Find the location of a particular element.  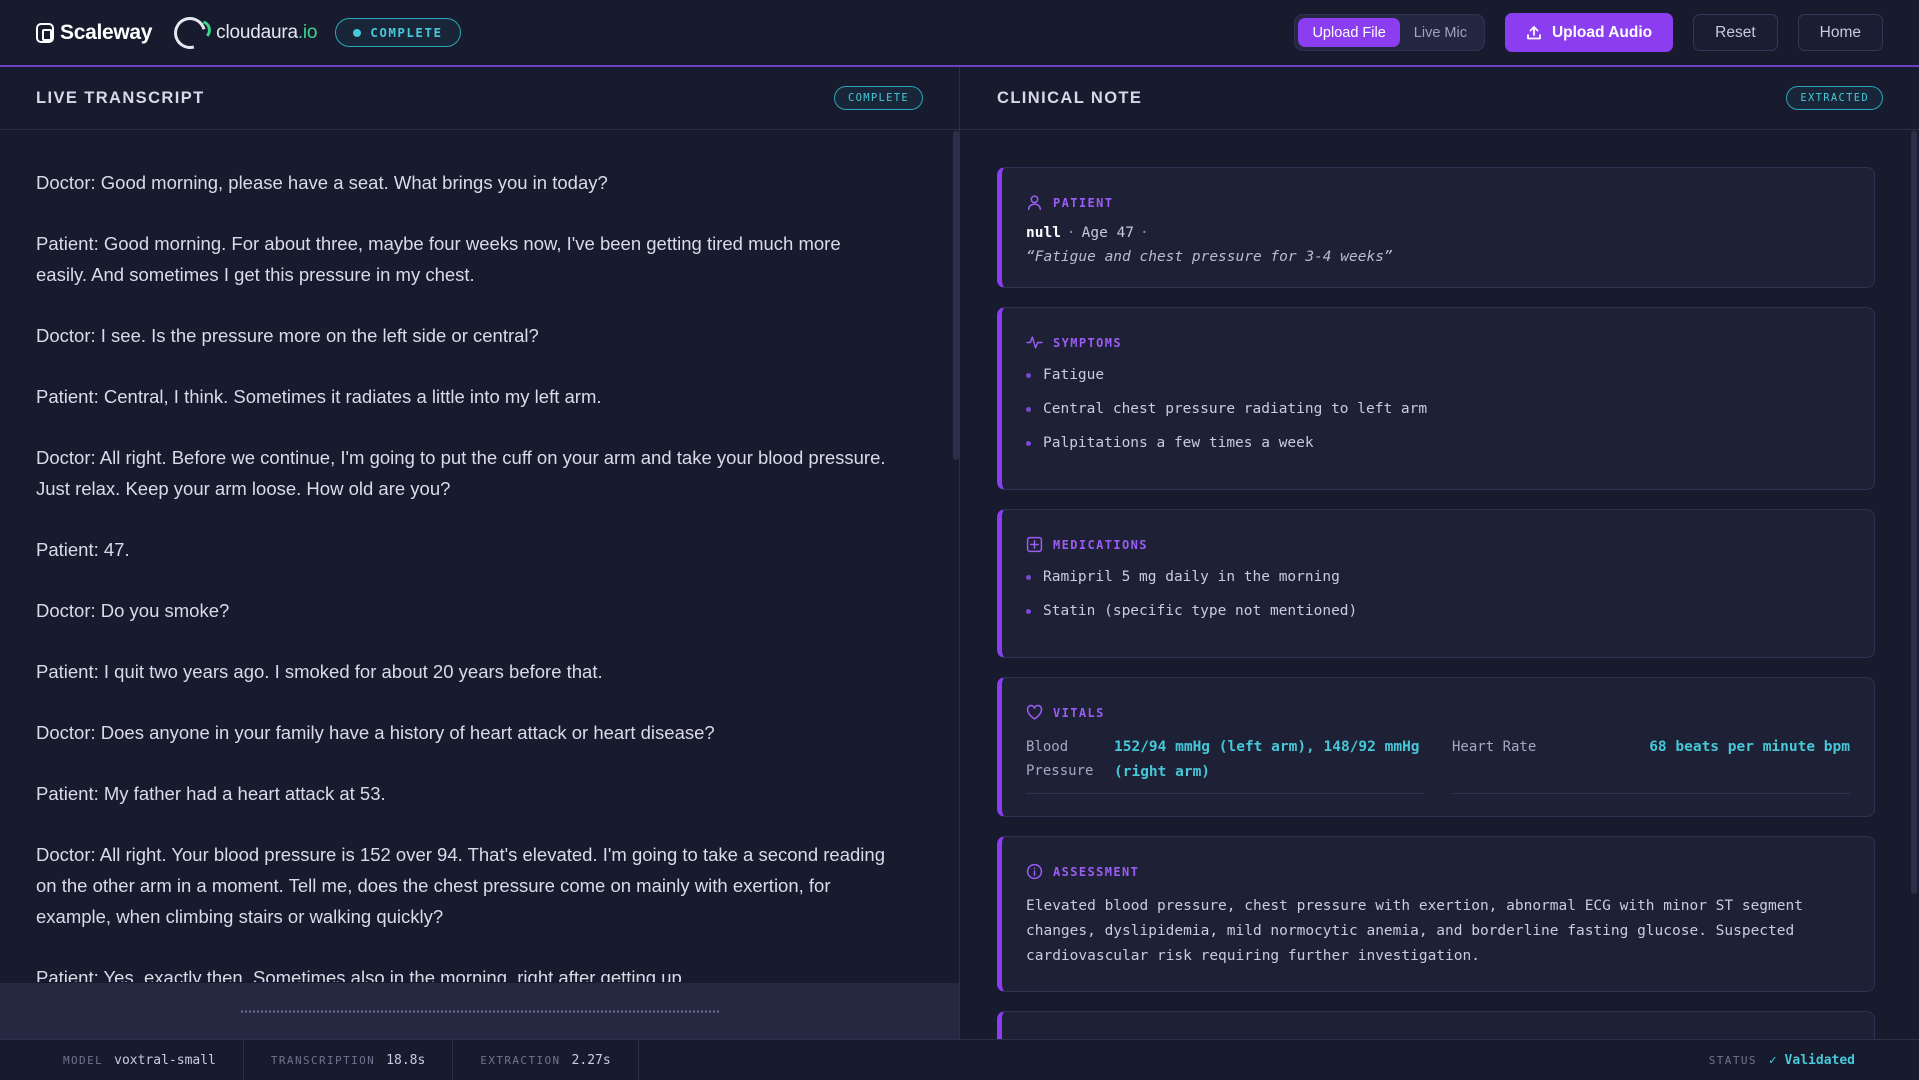

footer-model: MODEL voxtral-small is located at coordinates (140, 1059).